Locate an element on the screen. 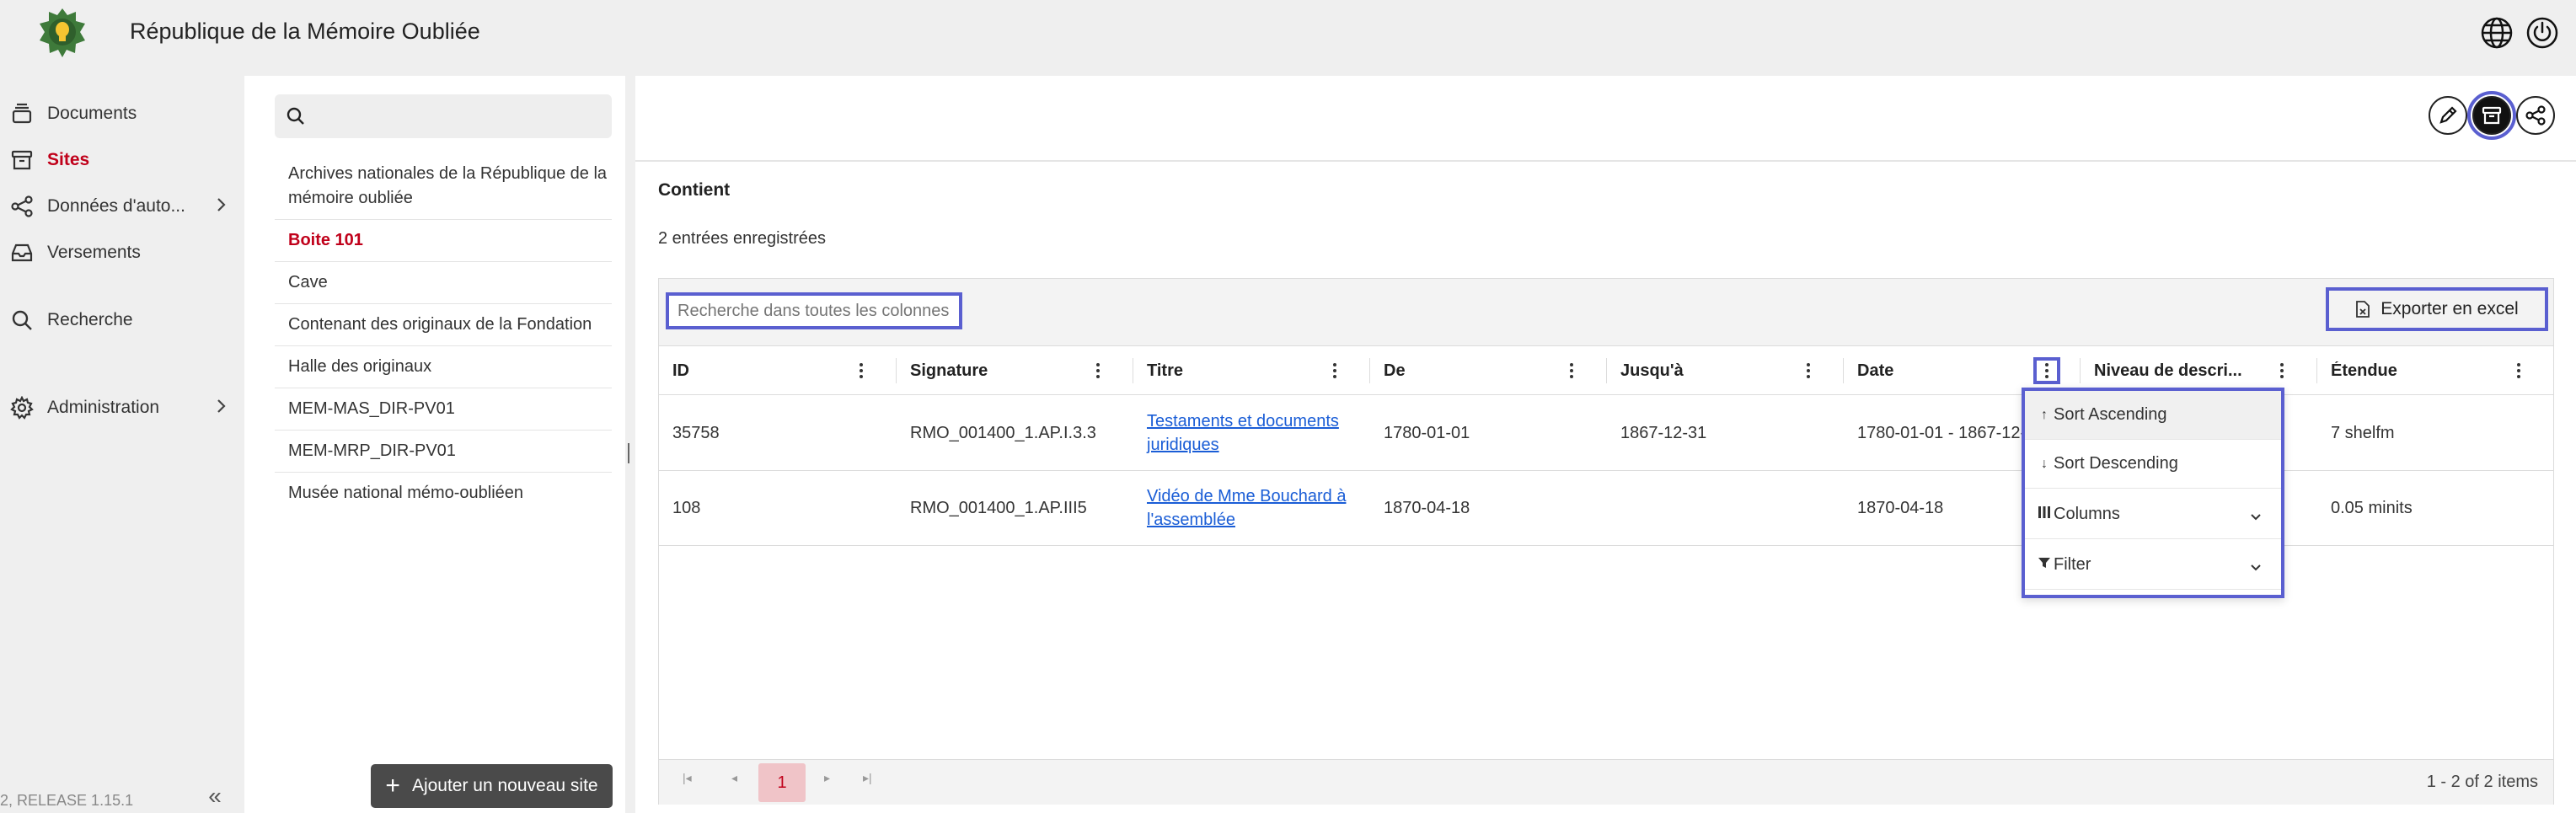 The height and width of the screenshot is (813, 2576). archive-button is located at coordinates (2491, 115).